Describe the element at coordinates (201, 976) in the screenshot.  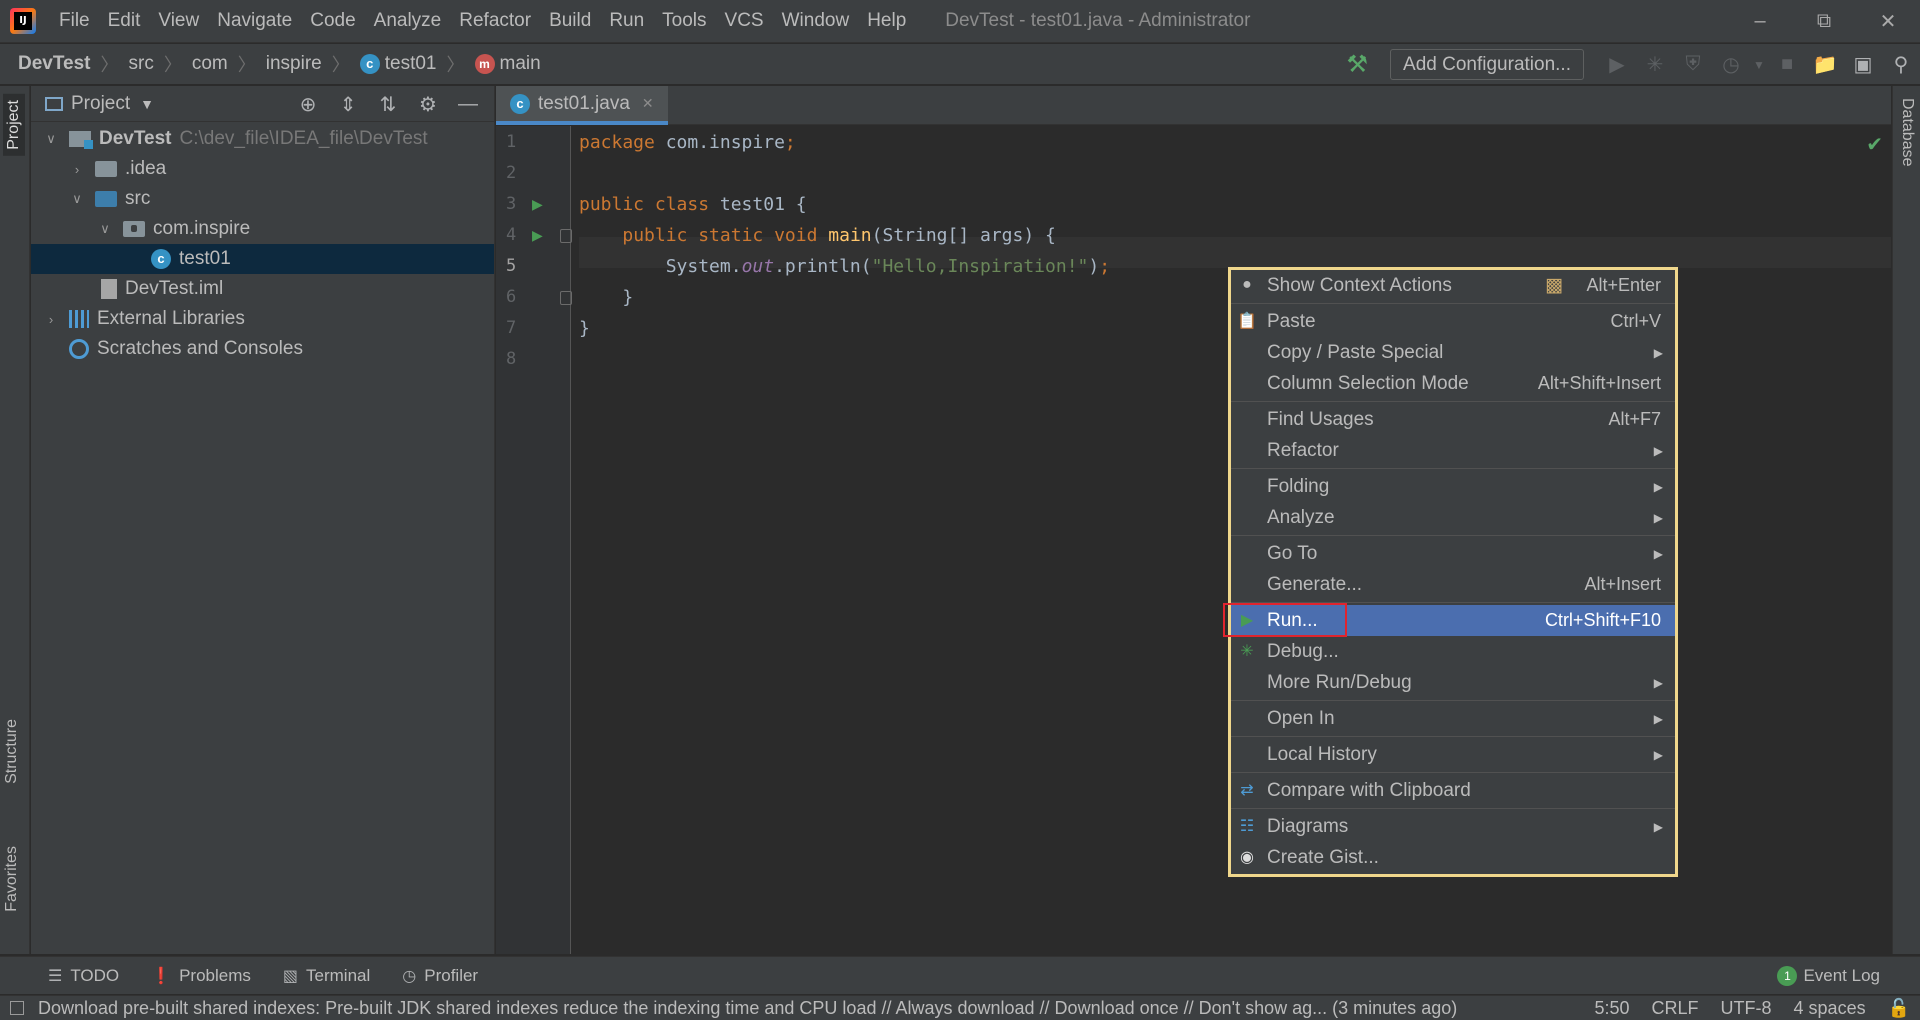
I see `tool-problems: ❗ Problems` at that location.